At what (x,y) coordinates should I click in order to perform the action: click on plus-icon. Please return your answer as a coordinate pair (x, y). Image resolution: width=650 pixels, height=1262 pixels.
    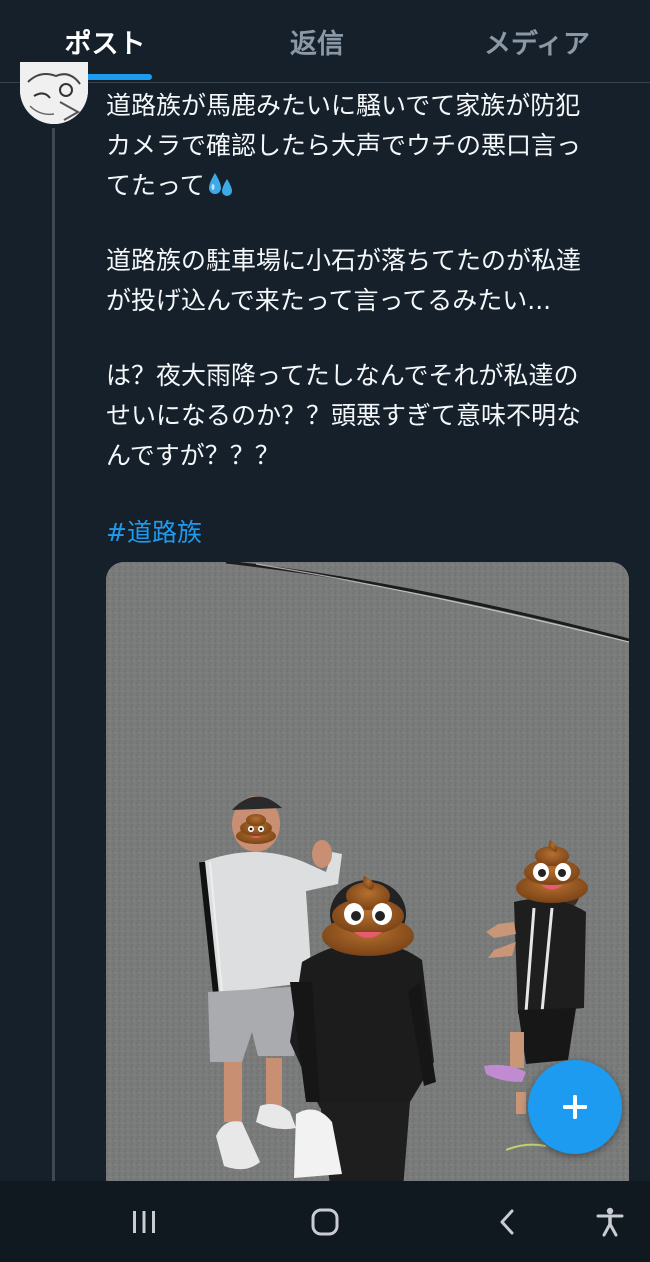
    Looking at the image, I should click on (575, 1107).